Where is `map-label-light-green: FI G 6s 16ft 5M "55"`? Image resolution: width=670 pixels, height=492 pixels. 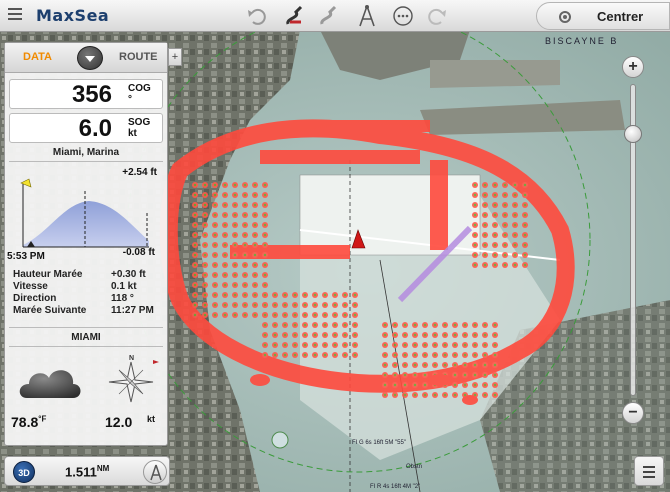
map-label-light-green: FI G 6s 16ft 5M "55" is located at coordinates (379, 443).